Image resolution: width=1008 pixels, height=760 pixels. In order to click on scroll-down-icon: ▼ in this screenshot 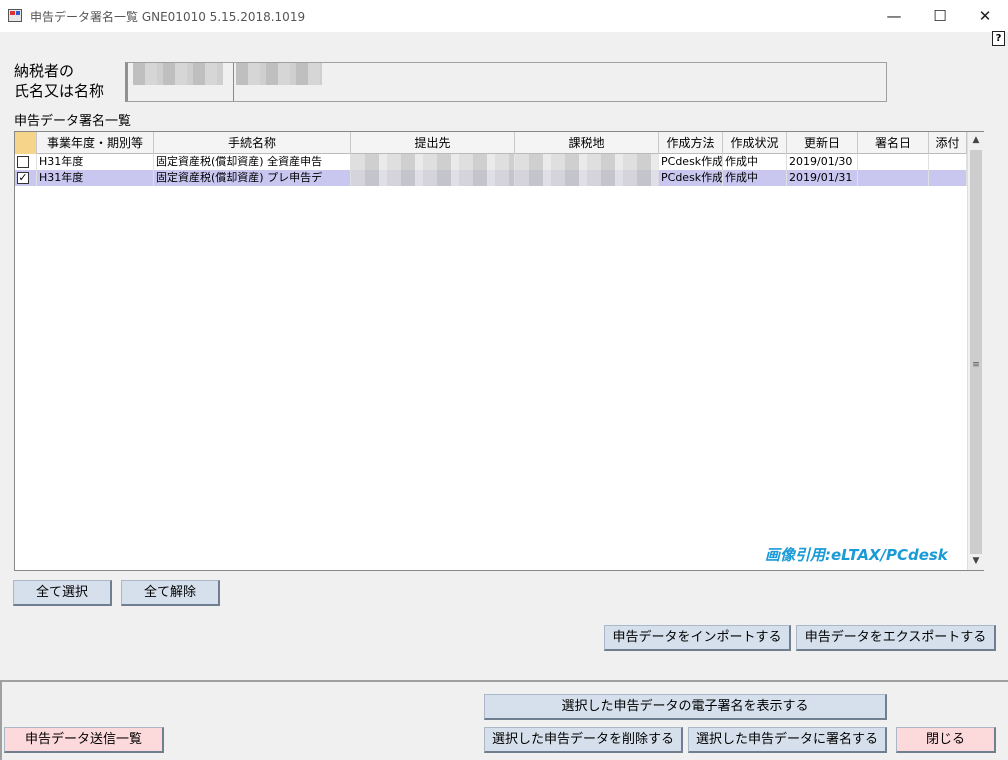, I will do `click(976, 561)`.